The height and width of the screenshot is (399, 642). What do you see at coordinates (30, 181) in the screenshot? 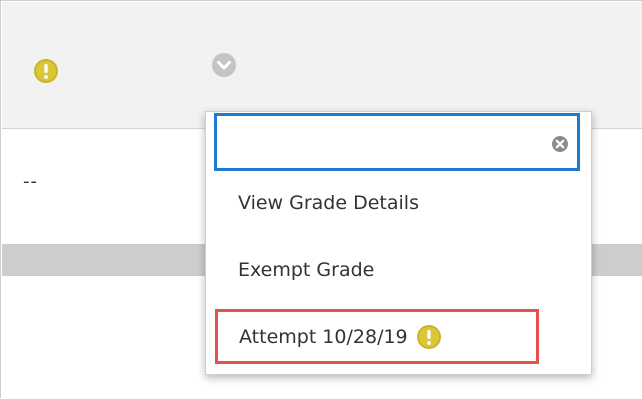
I see `grade-cell-value: --` at bounding box center [30, 181].